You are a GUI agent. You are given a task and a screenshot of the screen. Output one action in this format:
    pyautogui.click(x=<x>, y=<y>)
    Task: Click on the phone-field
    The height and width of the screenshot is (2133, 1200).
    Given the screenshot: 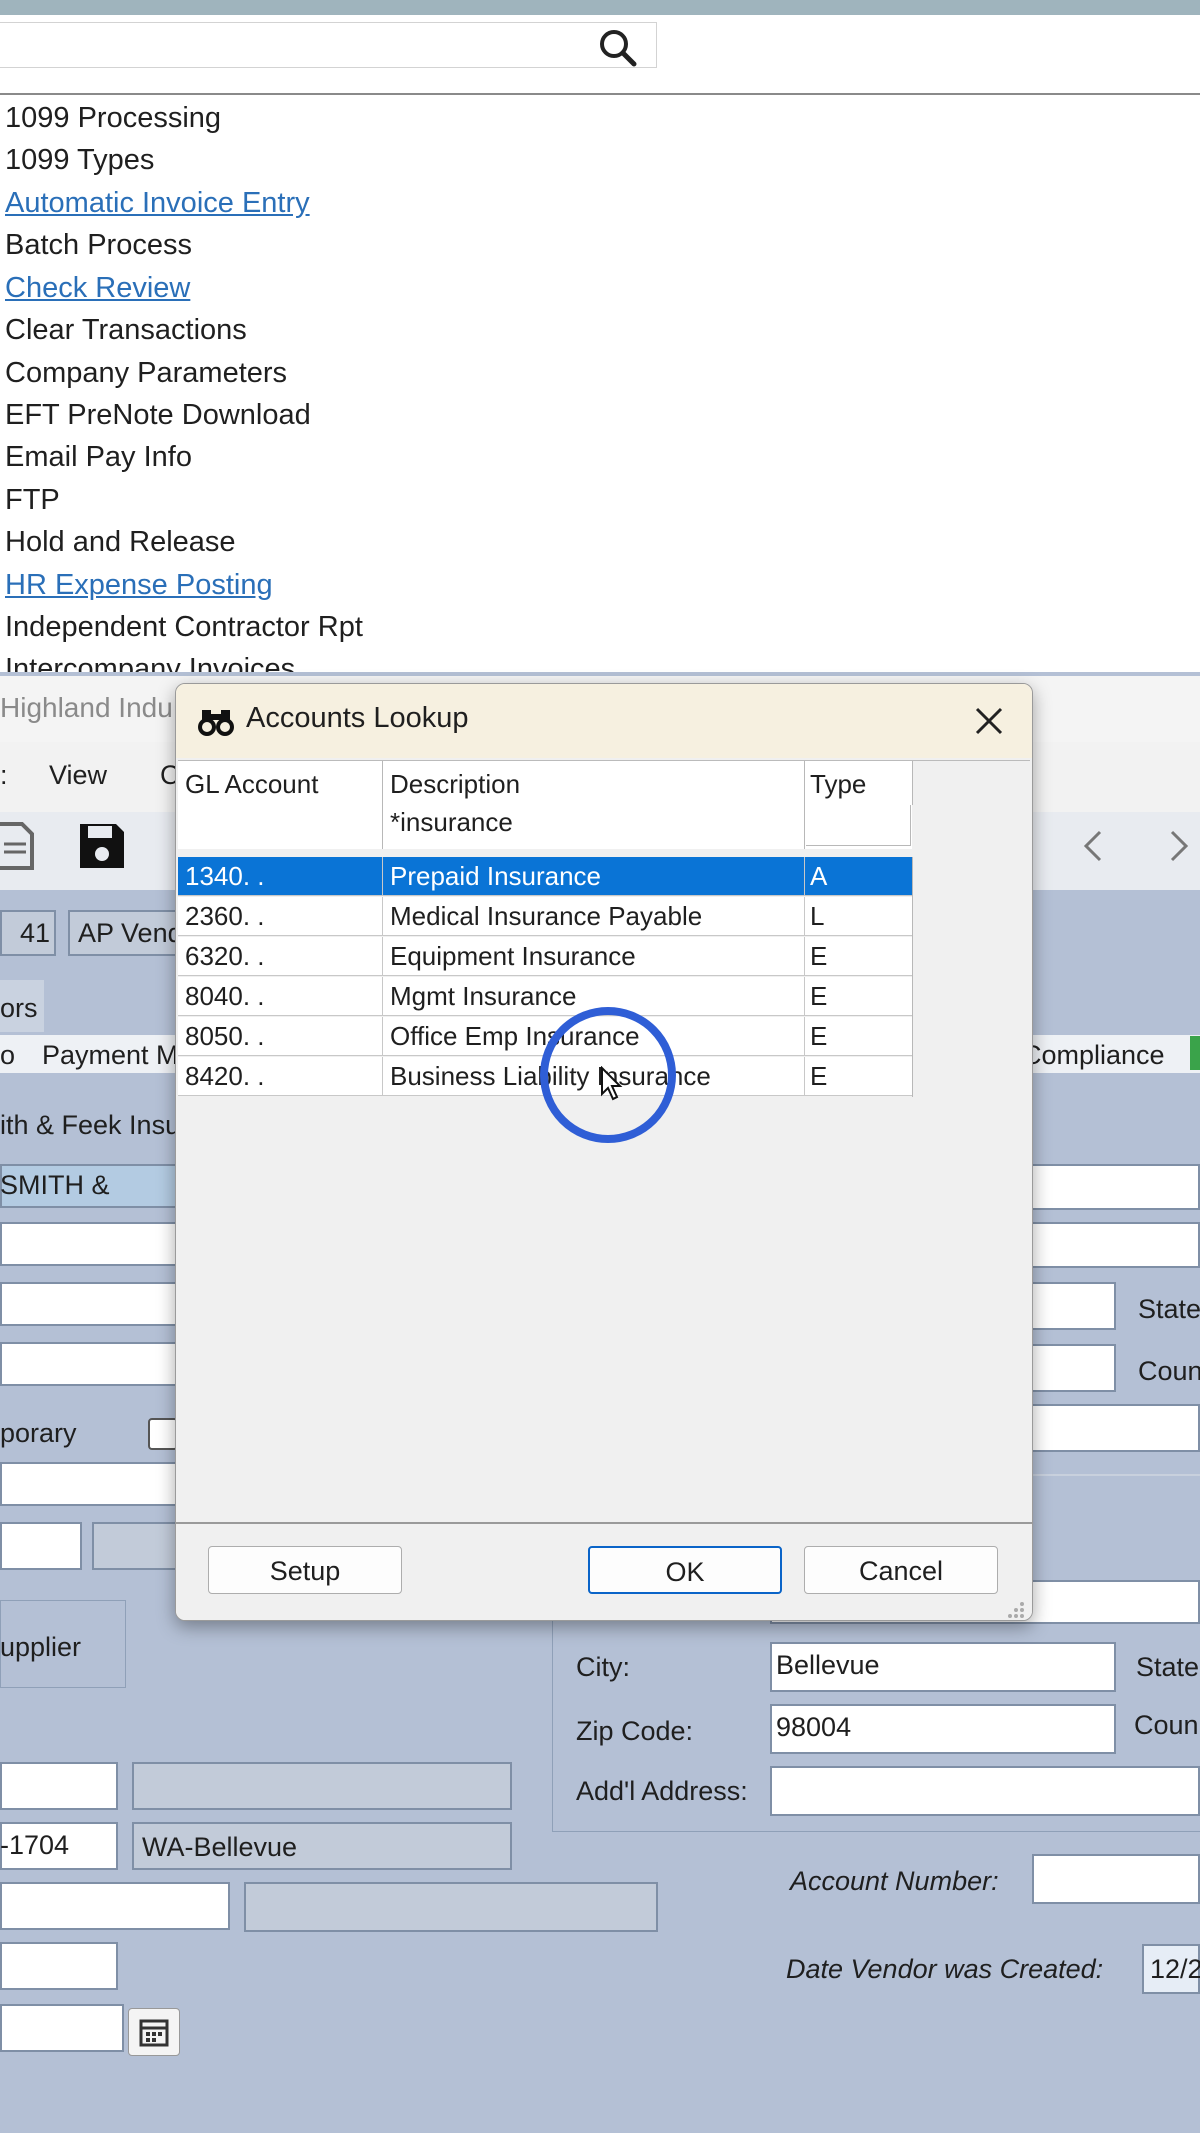 What is the action you would take?
    pyautogui.click(x=59, y=1786)
    